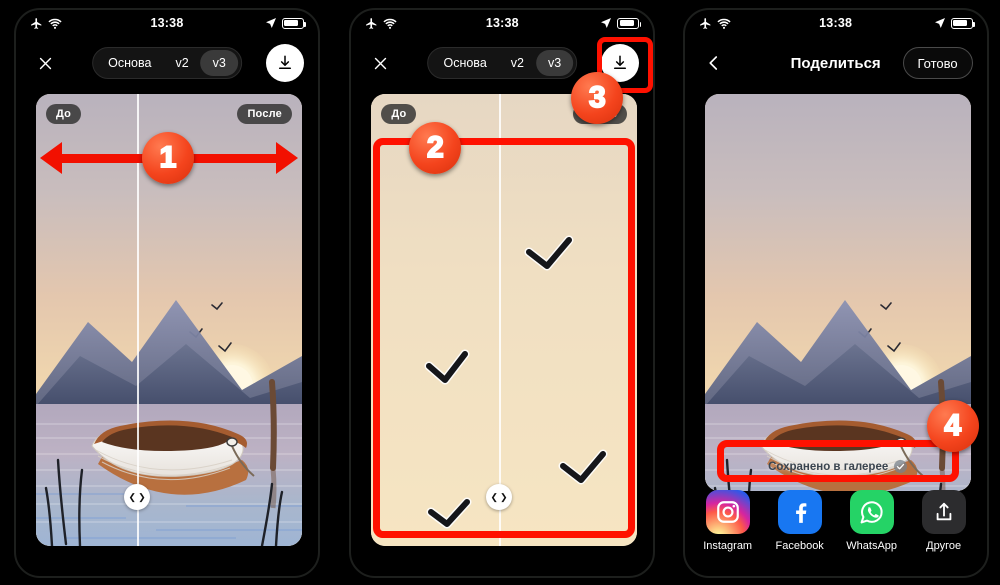  What do you see at coordinates (435, 148) in the screenshot?
I see `step-badge-2: 2` at bounding box center [435, 148].